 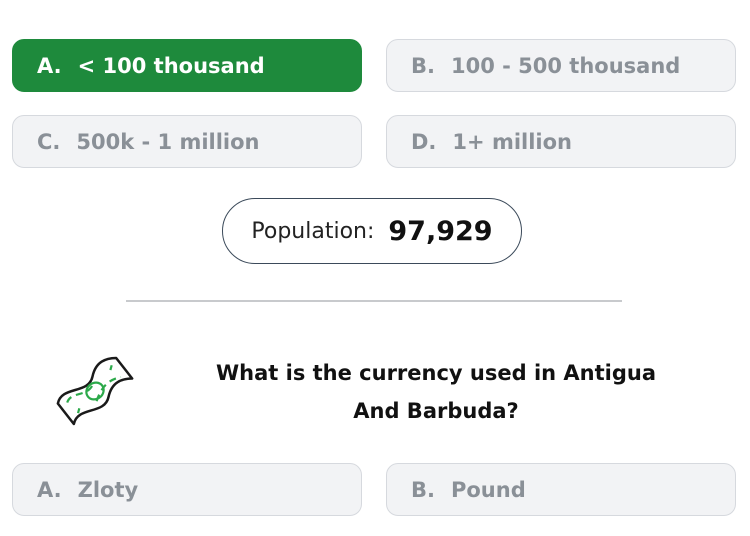 I want to click on currency-option-b: B. Pound, so click(x=561, y=489).